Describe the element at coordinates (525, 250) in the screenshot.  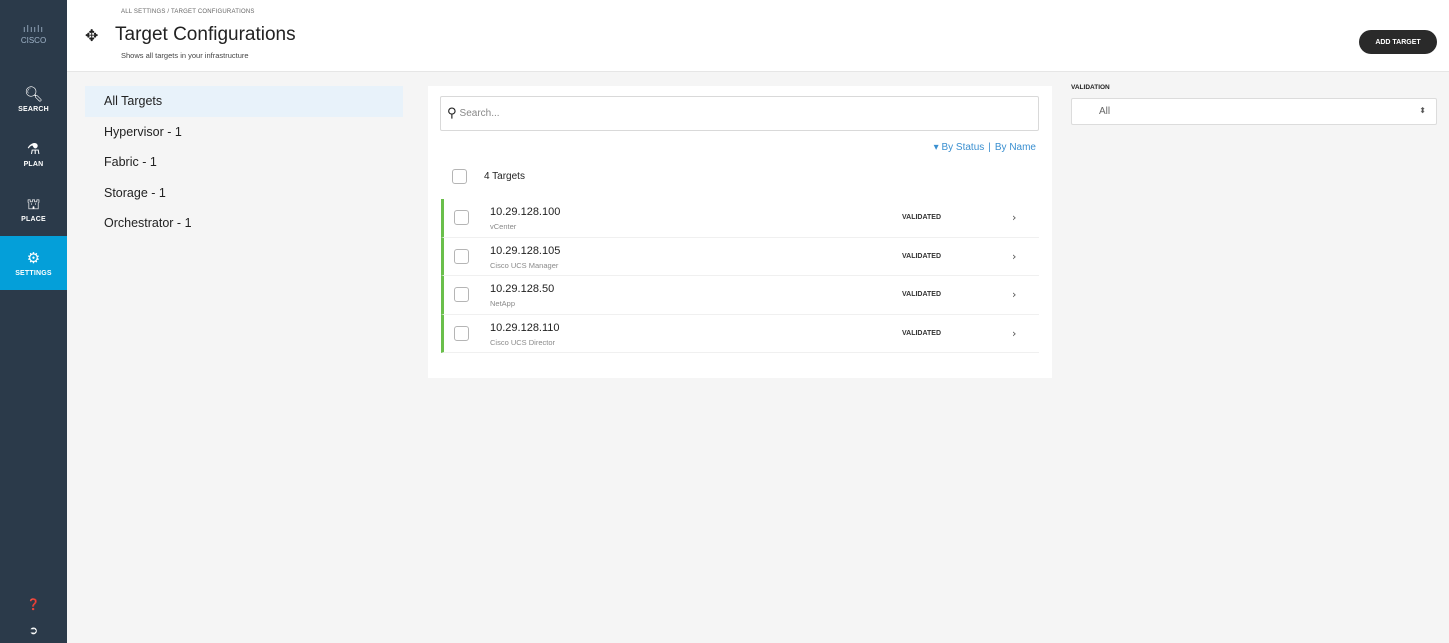
I see `target-ip: 10.29.128.105` at that location.